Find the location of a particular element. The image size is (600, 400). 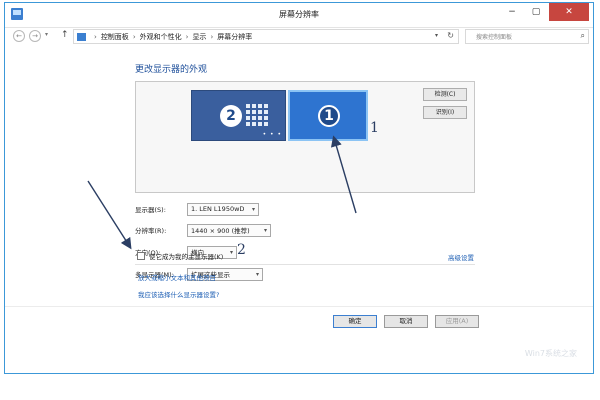

annotation-arrows is located at coordinates (222, 192).